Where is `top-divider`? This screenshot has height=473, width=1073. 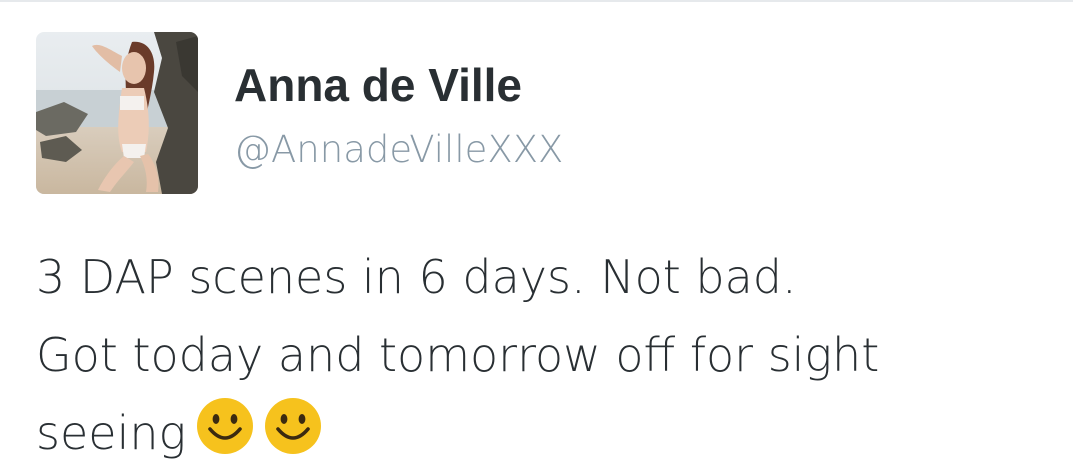
top-divider is located at coordinates (536, 1).